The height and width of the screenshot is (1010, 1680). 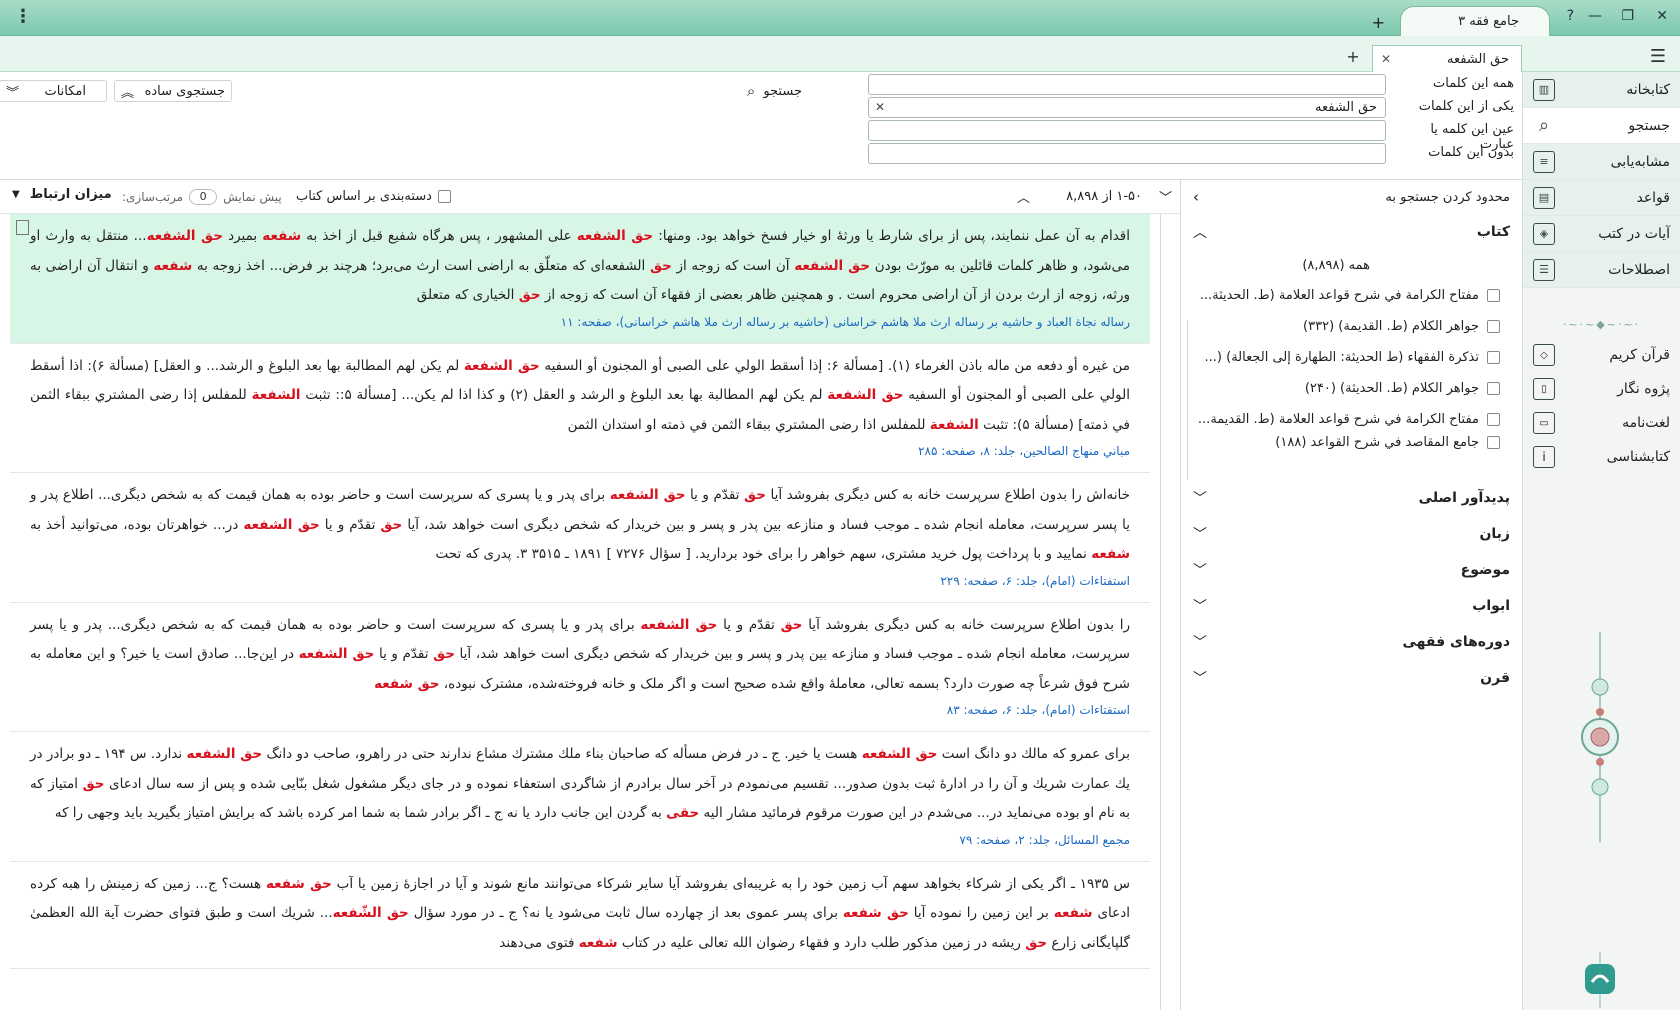 I want to click on sidebar-item-bibliography: کتابشناسی i, so click(x=1601, y=457).